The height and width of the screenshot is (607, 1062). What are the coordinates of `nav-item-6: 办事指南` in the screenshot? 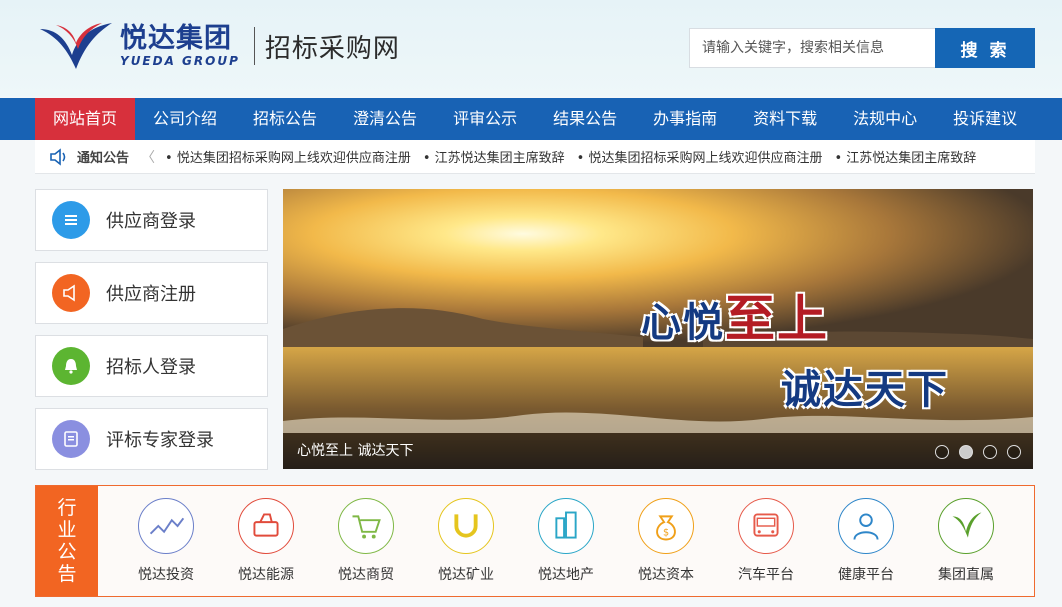 It's located at (685, 119).